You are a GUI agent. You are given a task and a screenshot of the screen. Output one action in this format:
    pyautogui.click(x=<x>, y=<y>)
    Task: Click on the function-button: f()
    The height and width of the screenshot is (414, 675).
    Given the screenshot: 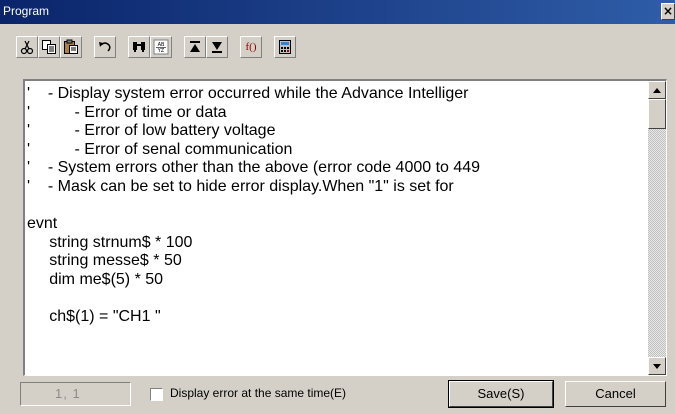 What is the action you would take?
    pyautogui.click(x=251, y=47)
    